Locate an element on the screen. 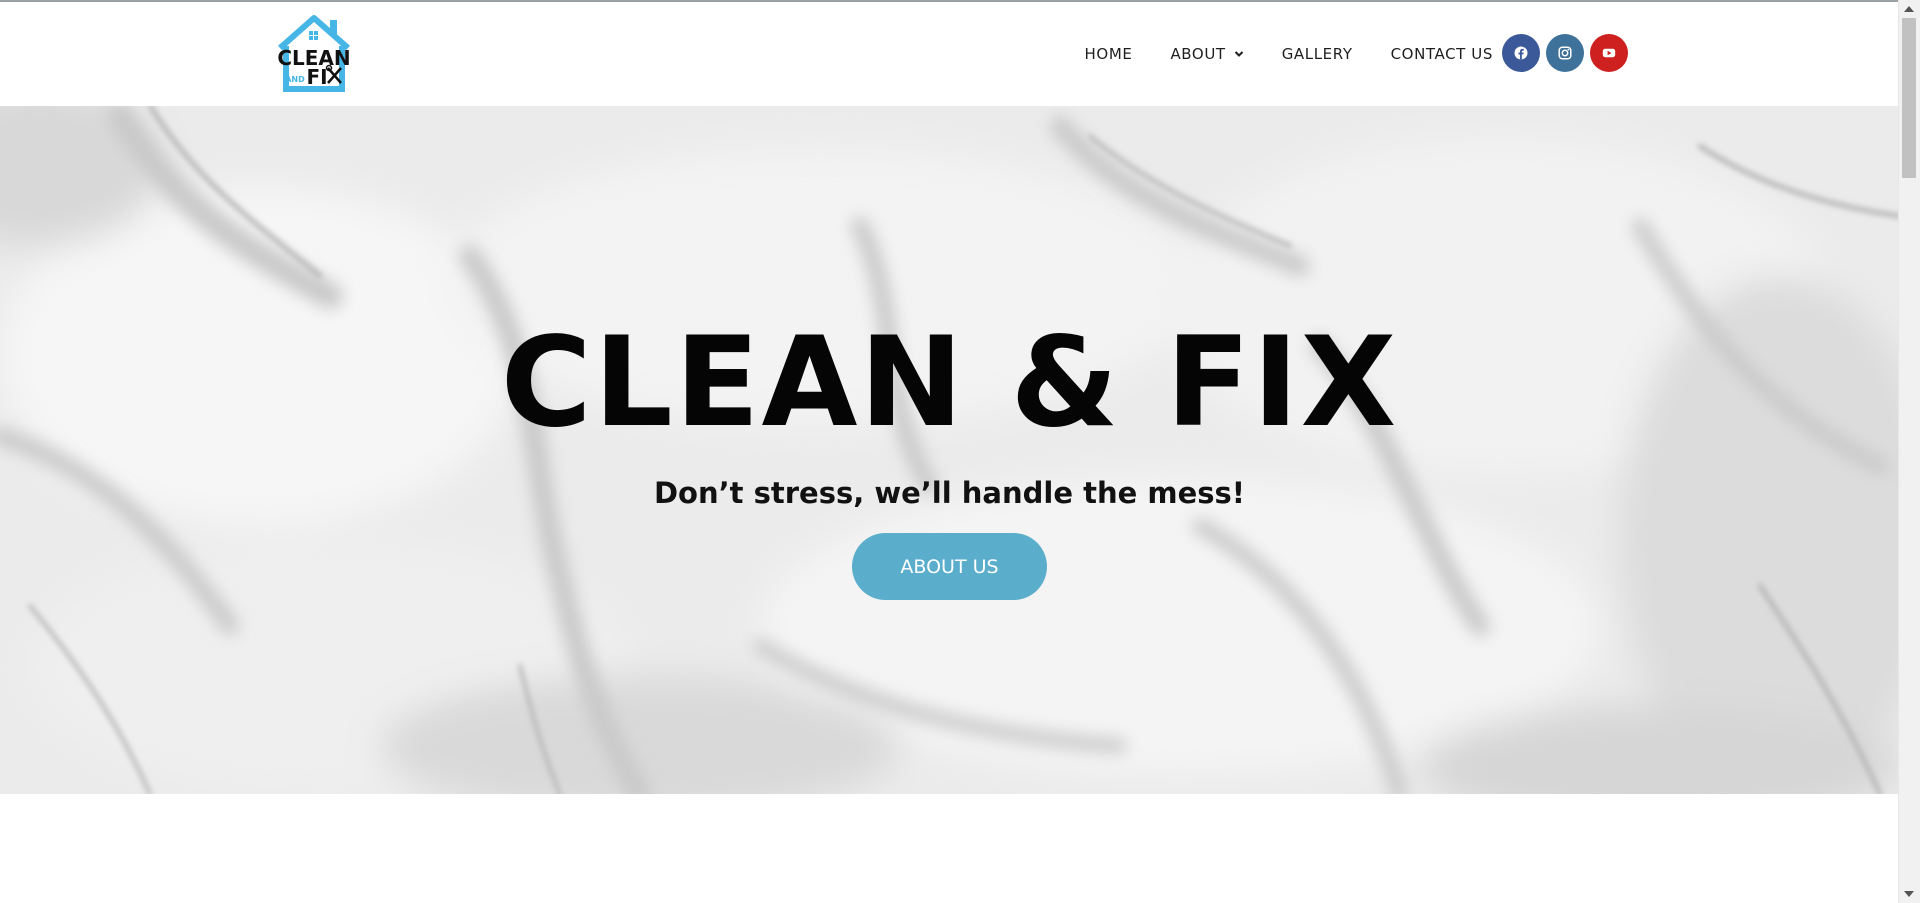 This screenshot has width=1920, height=903. svg-text: FI is located at coordinates (316, 77).